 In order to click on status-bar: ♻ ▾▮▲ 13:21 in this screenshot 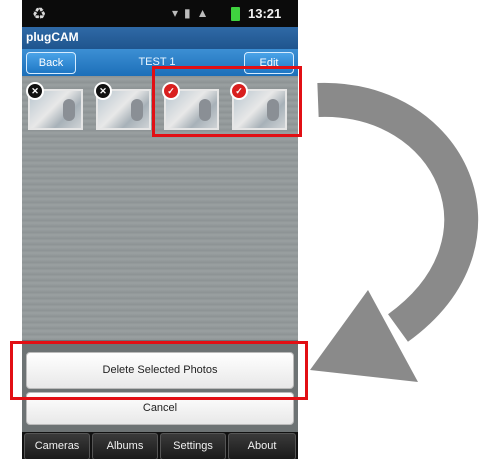, I will do `click(160, 13)`.